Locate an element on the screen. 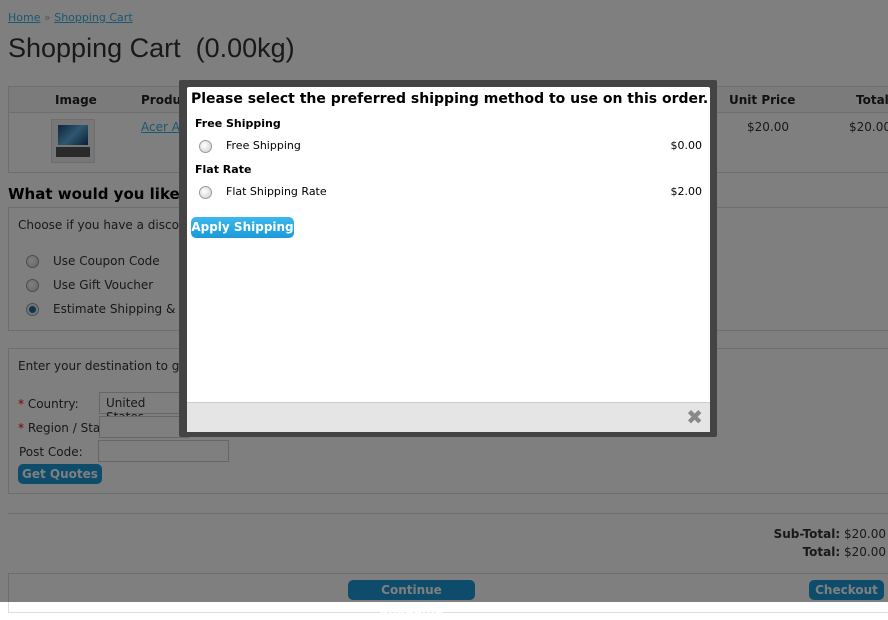 This screenshot has height=620, width=888. close-x-icon: ✖ is located at coordinates (694, 417).